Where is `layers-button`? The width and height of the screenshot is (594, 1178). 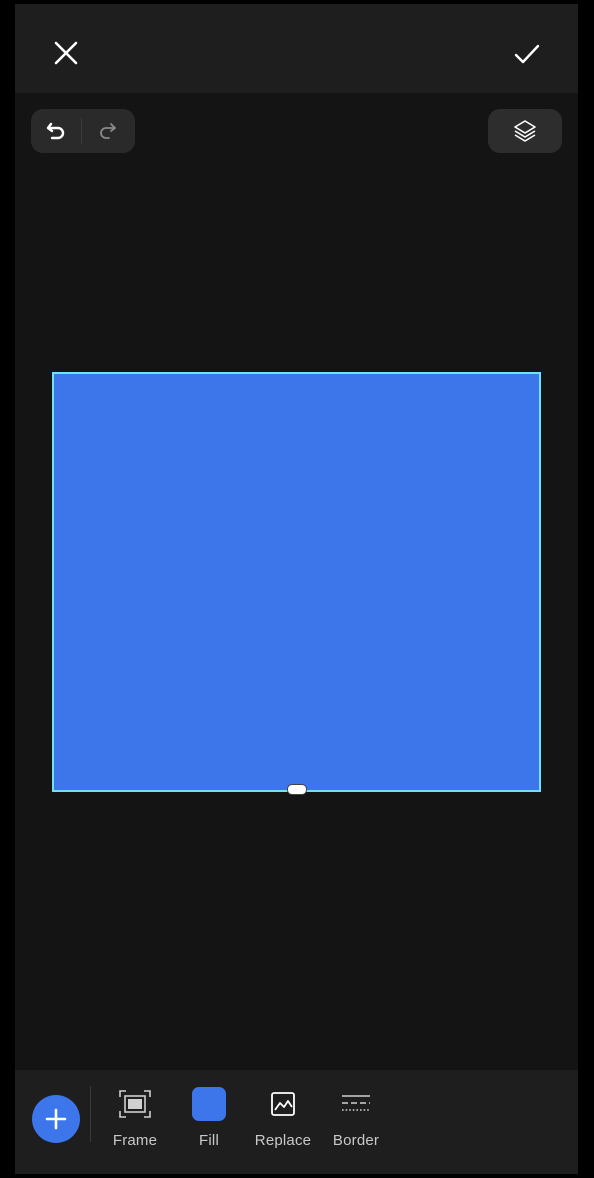 layers-button is located at coordinates (525, 131).